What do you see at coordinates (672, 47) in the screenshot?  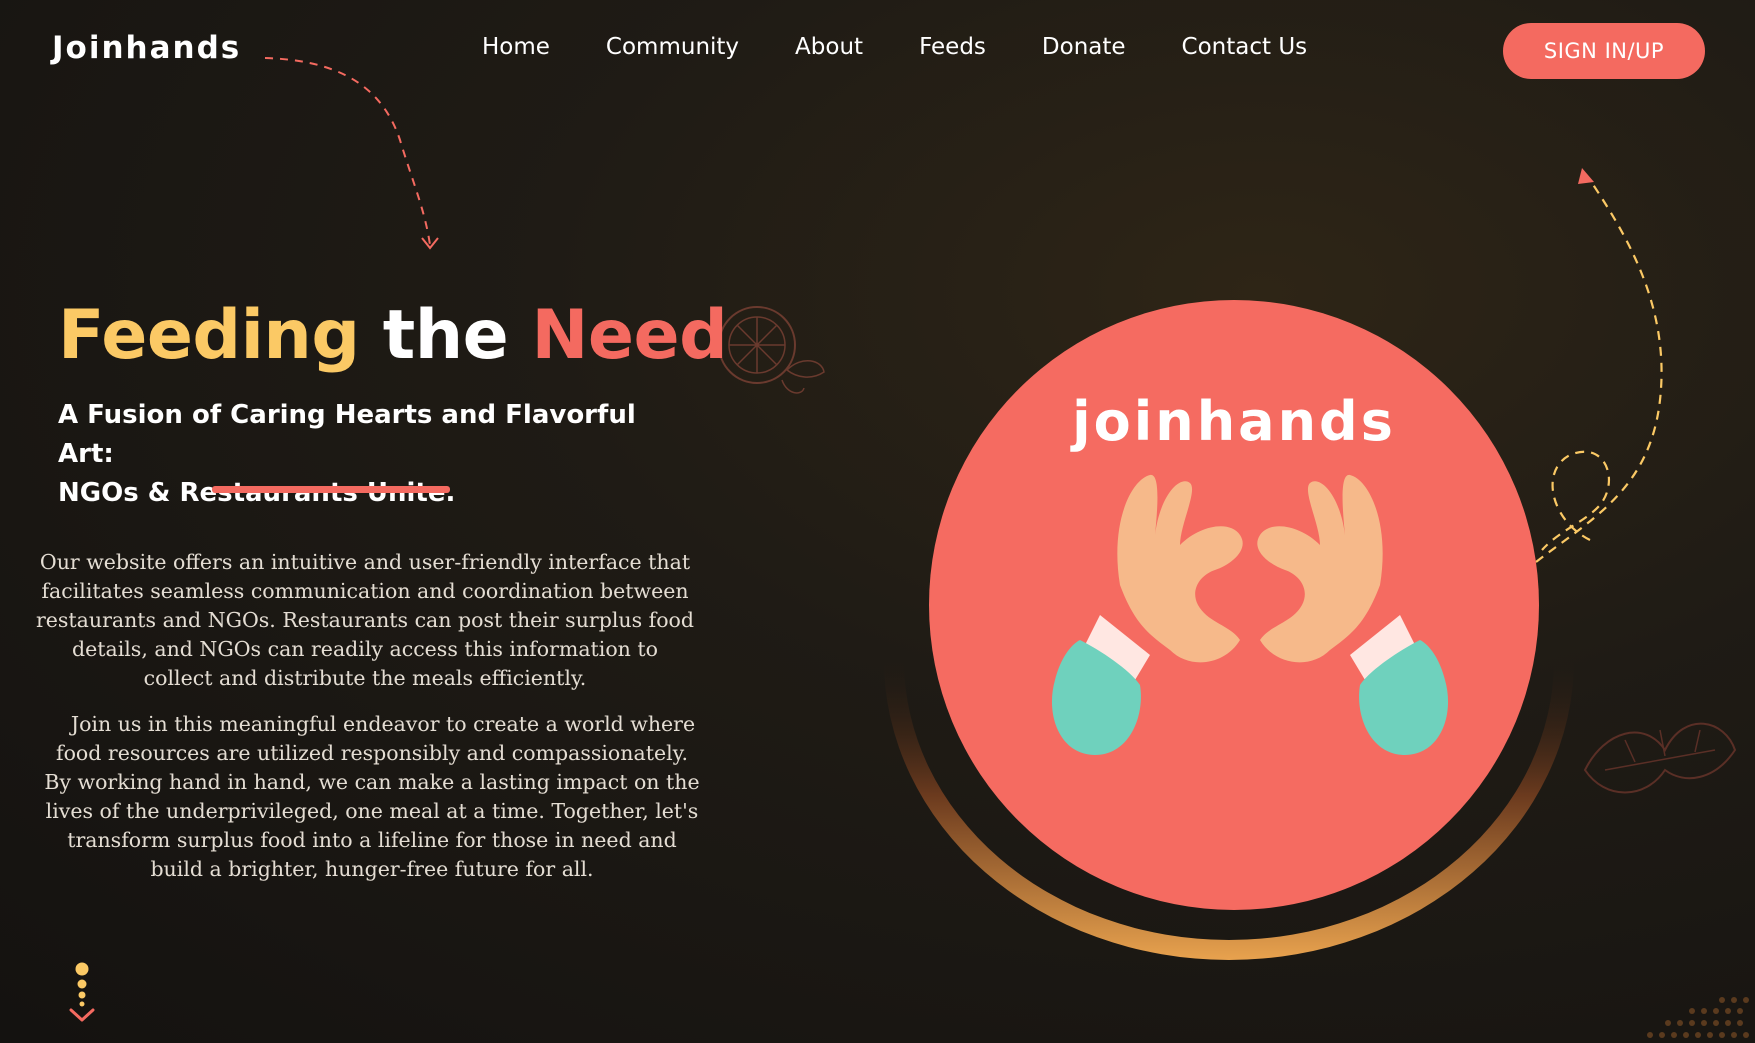 I see `nav-community: Community` at bounding box center [672, 47].